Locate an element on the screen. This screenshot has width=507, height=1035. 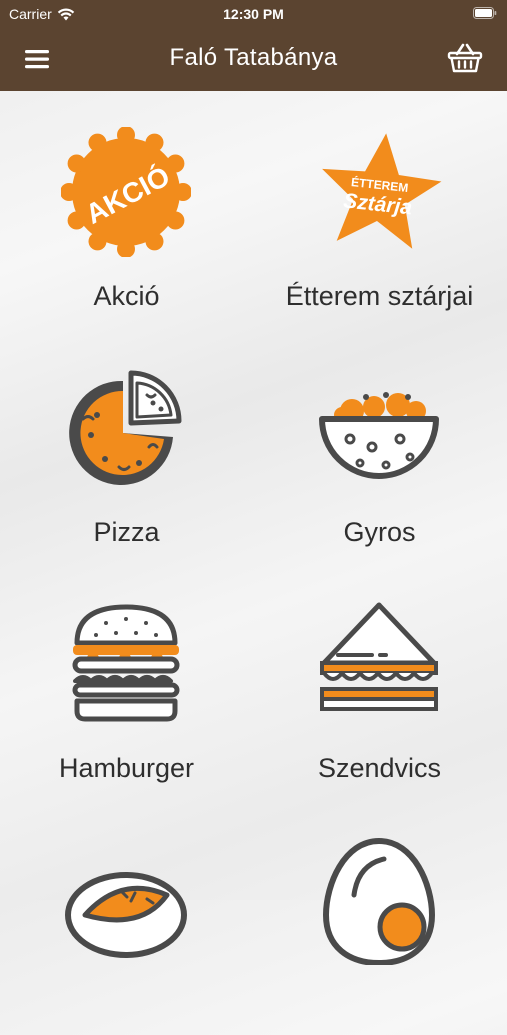
category-label: Akció is located at coordinates (126, 296).